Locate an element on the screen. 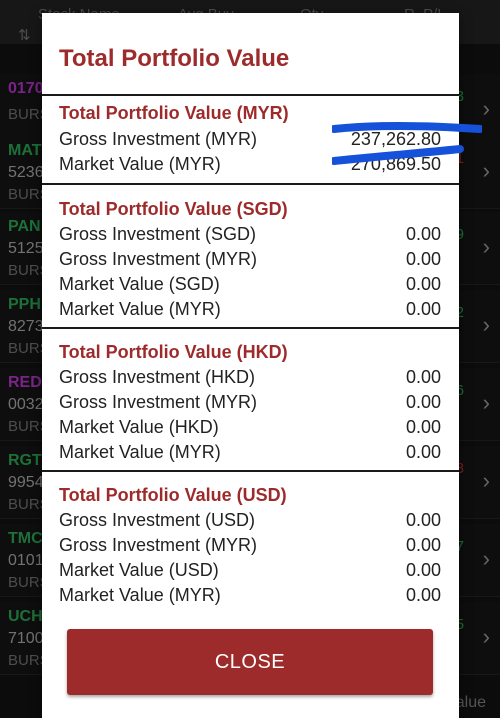  value-row: Market Value (USD) 0.00 is located at coordinates (250, 572).